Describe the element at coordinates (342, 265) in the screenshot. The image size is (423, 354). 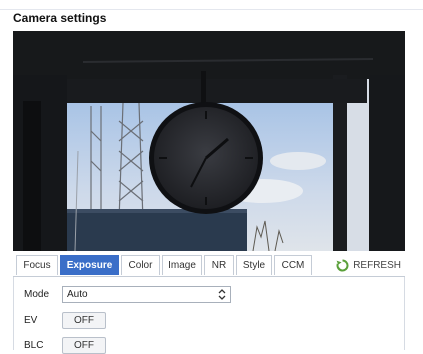
I see `refresh-icon` at that location.